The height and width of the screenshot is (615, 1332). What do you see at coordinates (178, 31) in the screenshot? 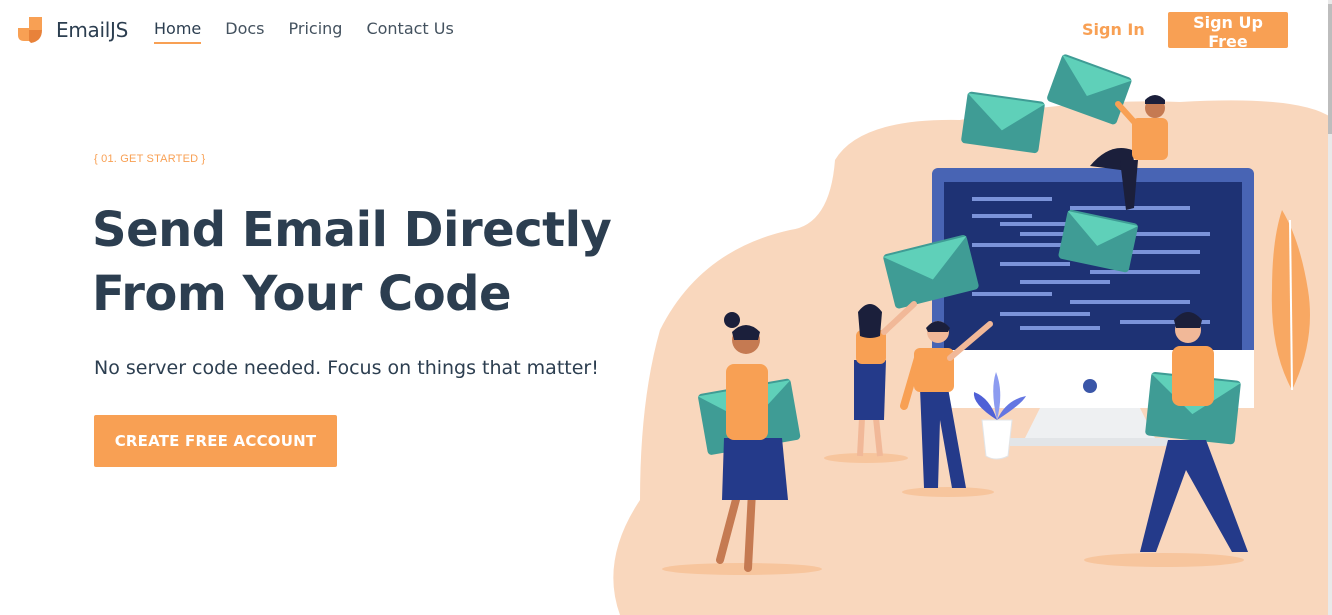
I see `nav-home: Home` at bounding box center [178, 31].